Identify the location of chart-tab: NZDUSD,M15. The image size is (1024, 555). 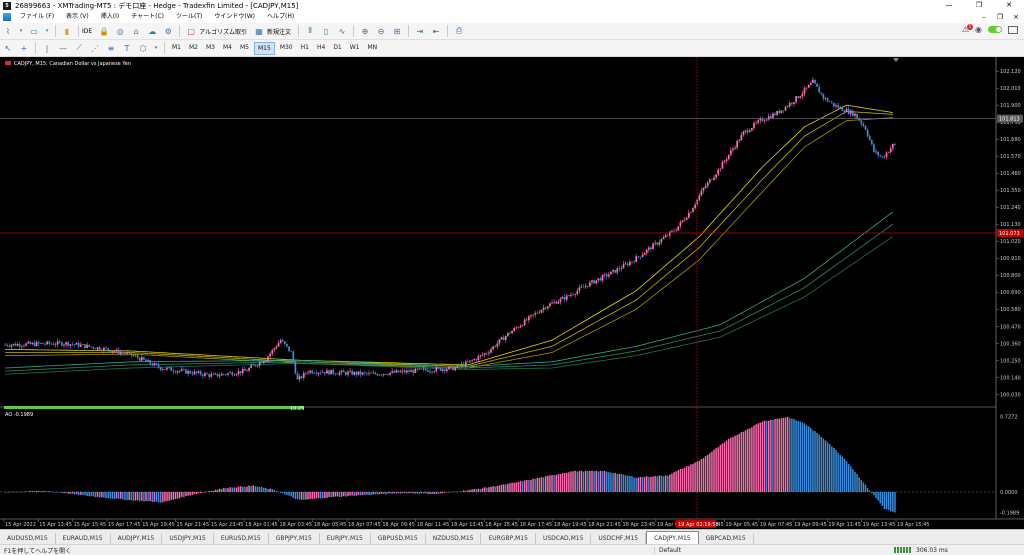
(454, 538).